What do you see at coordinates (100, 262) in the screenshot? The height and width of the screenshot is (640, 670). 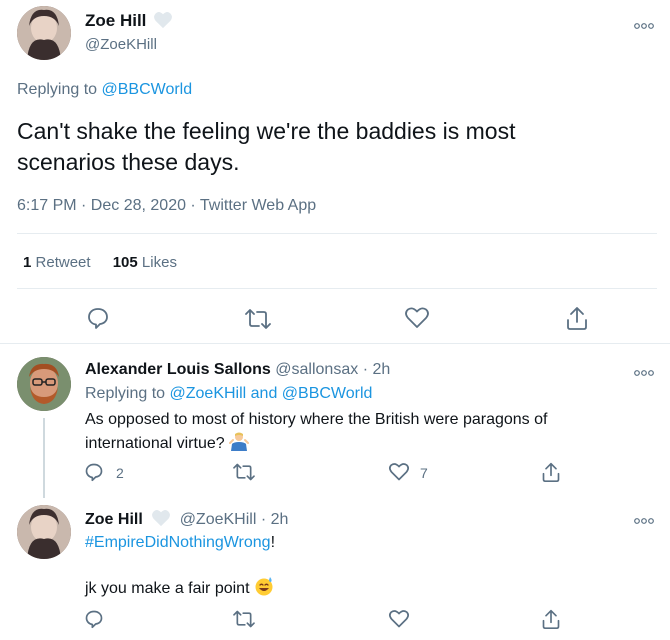 I see `engagement-stats: 1 Retweet 105 Likes` at bounding box center [100, 262].